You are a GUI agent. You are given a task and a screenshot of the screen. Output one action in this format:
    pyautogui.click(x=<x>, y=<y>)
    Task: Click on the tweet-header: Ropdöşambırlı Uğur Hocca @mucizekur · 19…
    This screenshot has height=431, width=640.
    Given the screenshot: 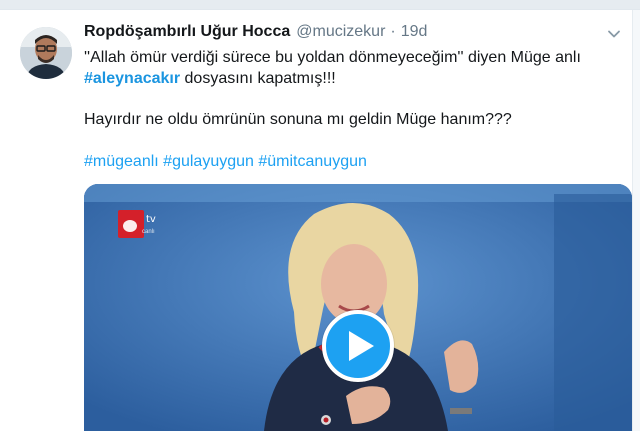 What is the action you would take?
    pyautogui.click(x=255, y=34)
    